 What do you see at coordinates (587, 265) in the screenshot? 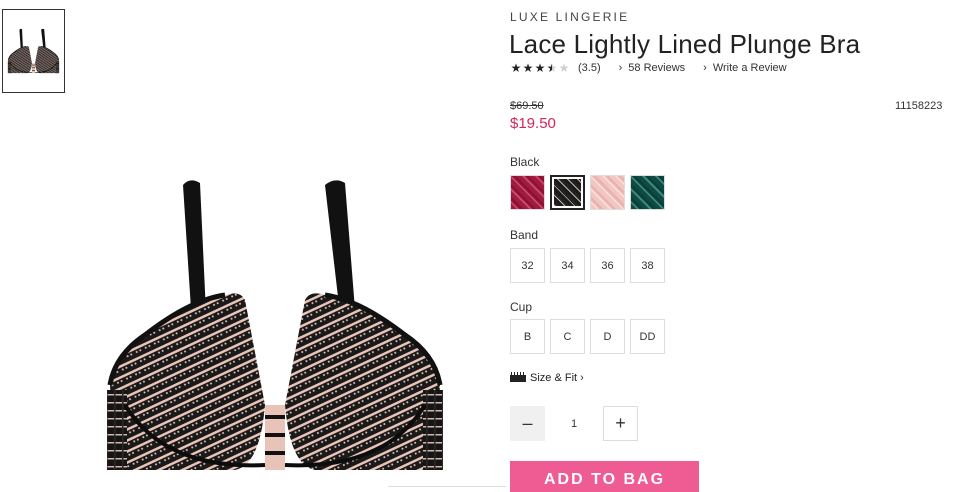
I see `band-options: 32 34 36 38` at bounding box center [587, 265].